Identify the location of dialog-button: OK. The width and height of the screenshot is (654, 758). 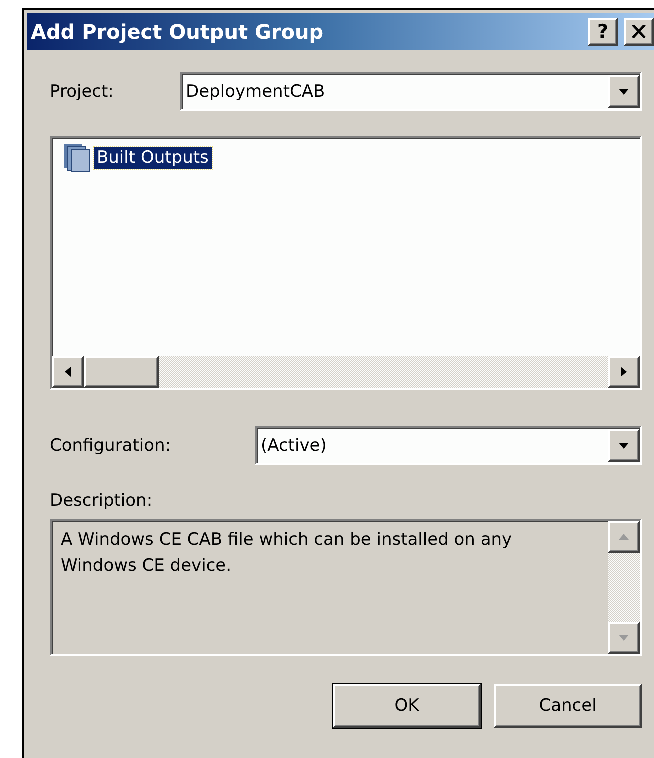
(407, 706).